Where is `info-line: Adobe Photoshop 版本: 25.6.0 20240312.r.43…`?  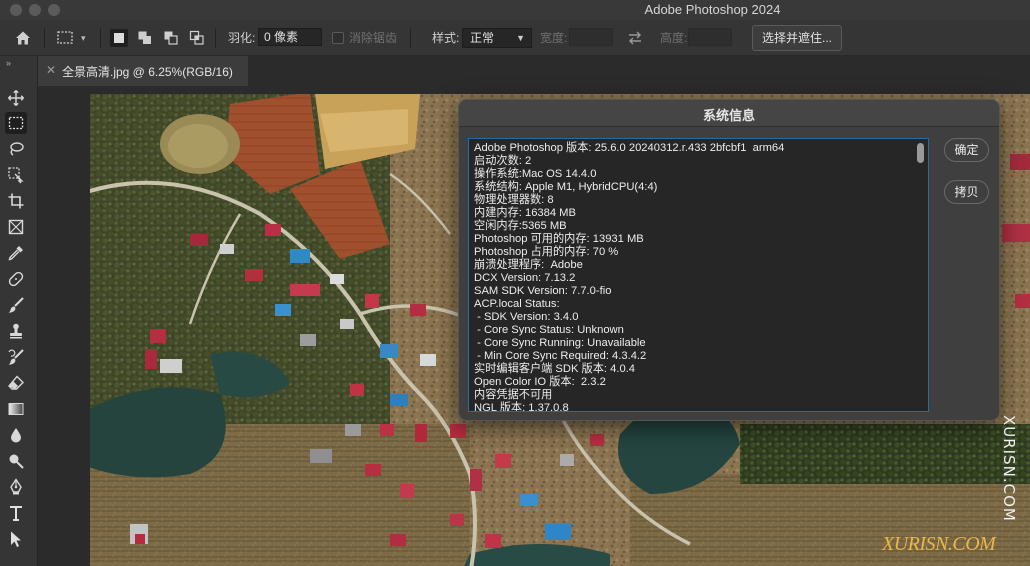
info-line: Adobe Photoshop 版本: 25.6.0 20240312.r.43… is located at coordinates (629, 148).